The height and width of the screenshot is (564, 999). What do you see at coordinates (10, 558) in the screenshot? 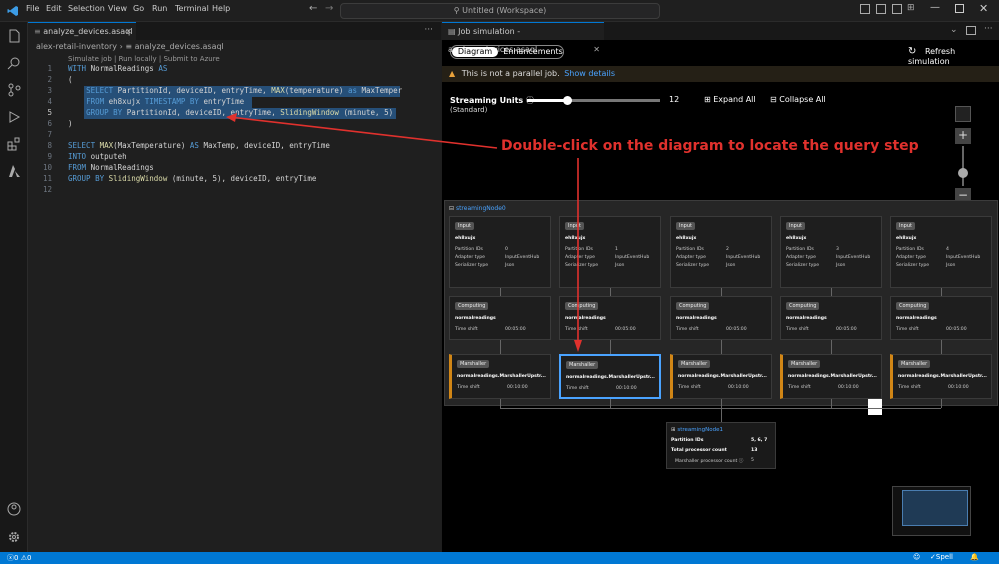
I see `error-icon: ⓧ` at bounding box center [10, 558].